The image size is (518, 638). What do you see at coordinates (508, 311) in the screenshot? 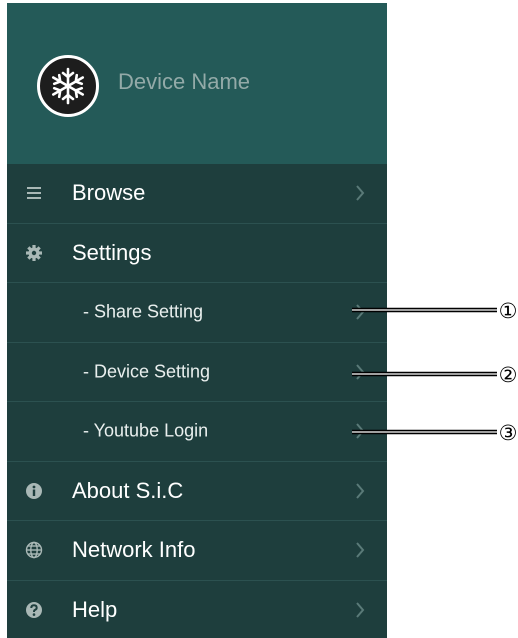
I see `callout-marker-1: ①` at bounding box center [508, 311].